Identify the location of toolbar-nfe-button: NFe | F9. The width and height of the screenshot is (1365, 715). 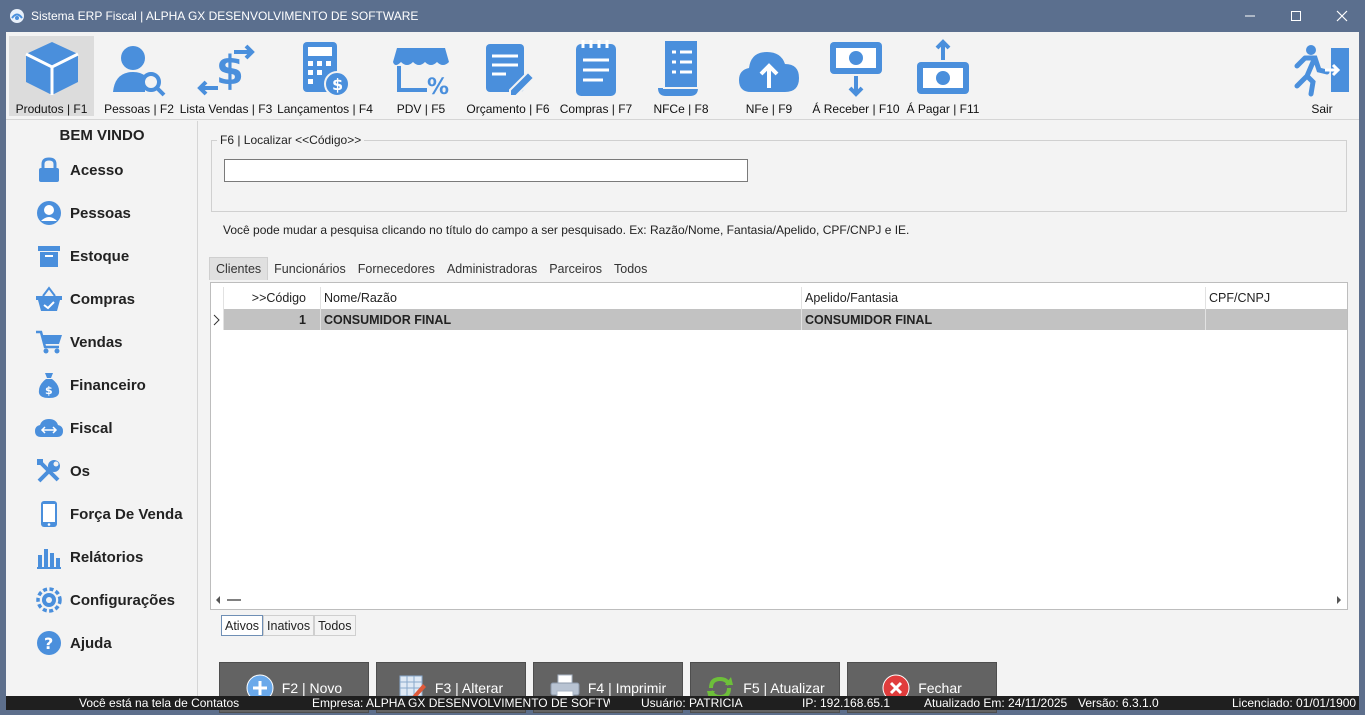
(769, 76).